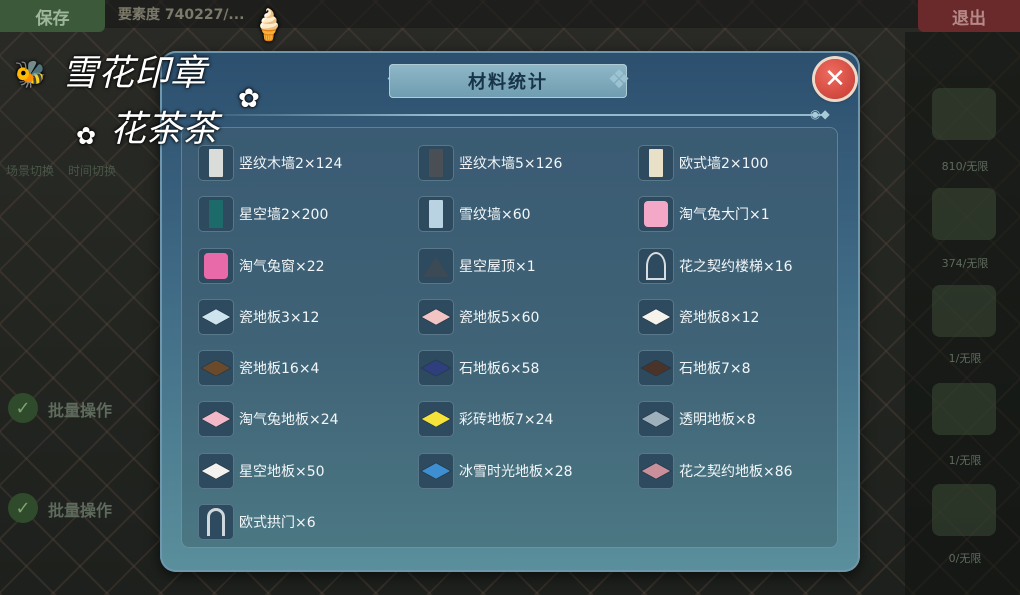  I want to click on material-label: 星空墙2×200, so click(284, 215).